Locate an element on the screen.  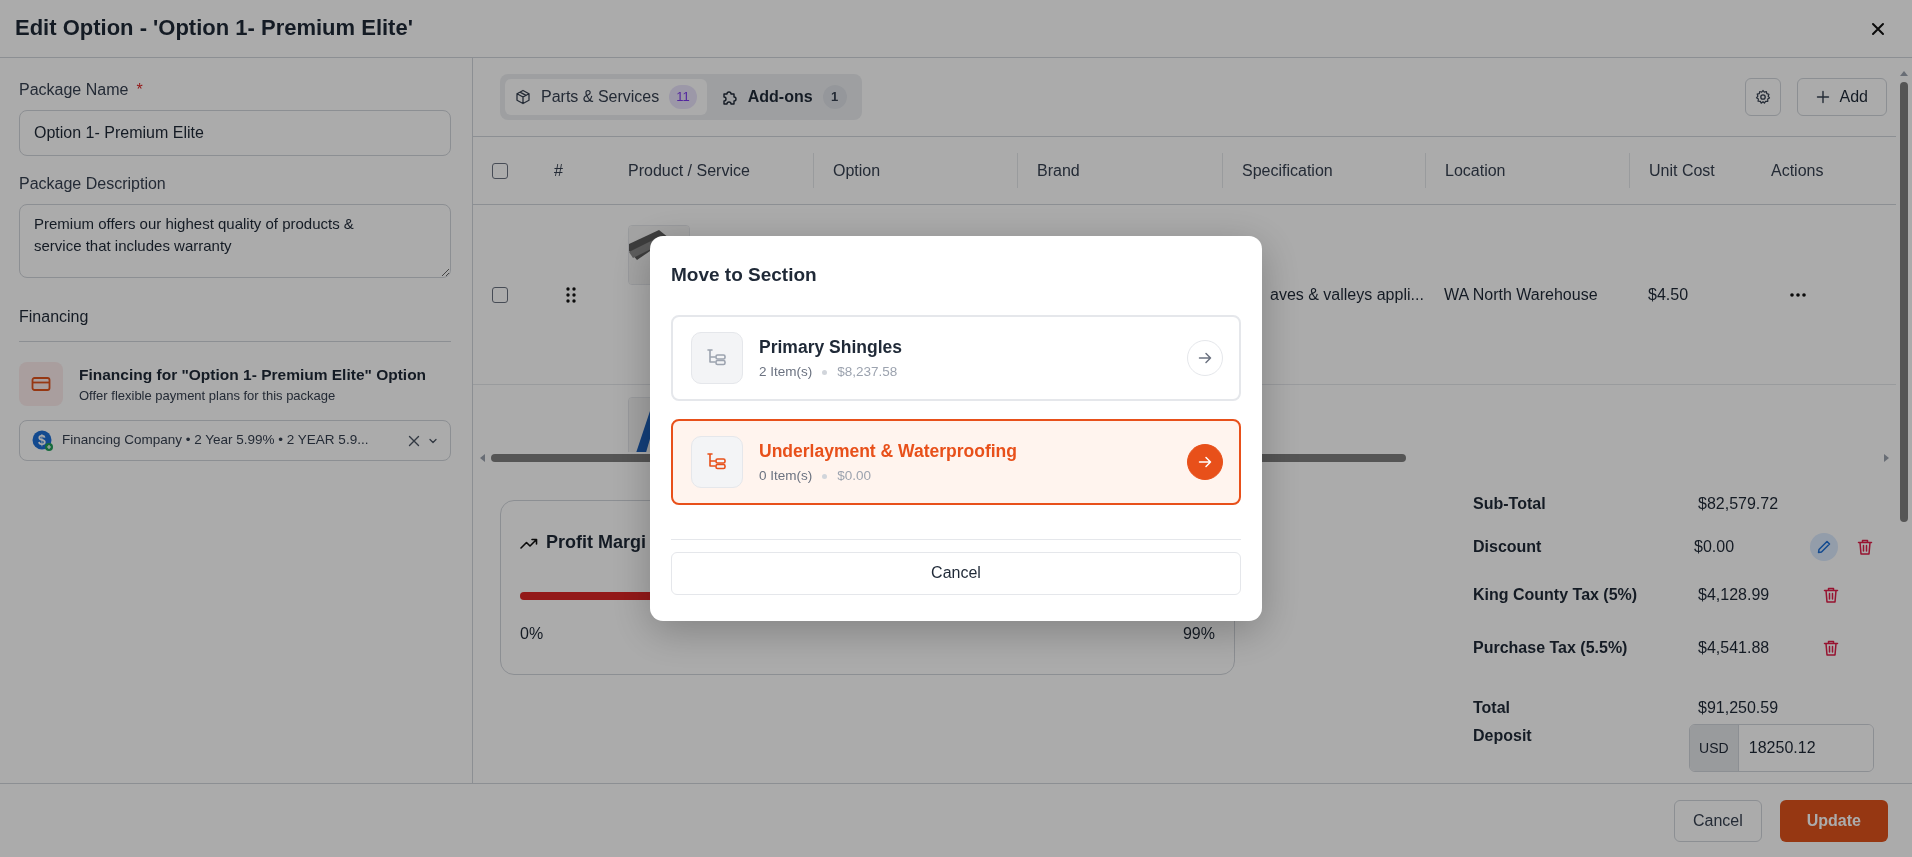
scroll-up-icon is located at coordinates (1904, 74).